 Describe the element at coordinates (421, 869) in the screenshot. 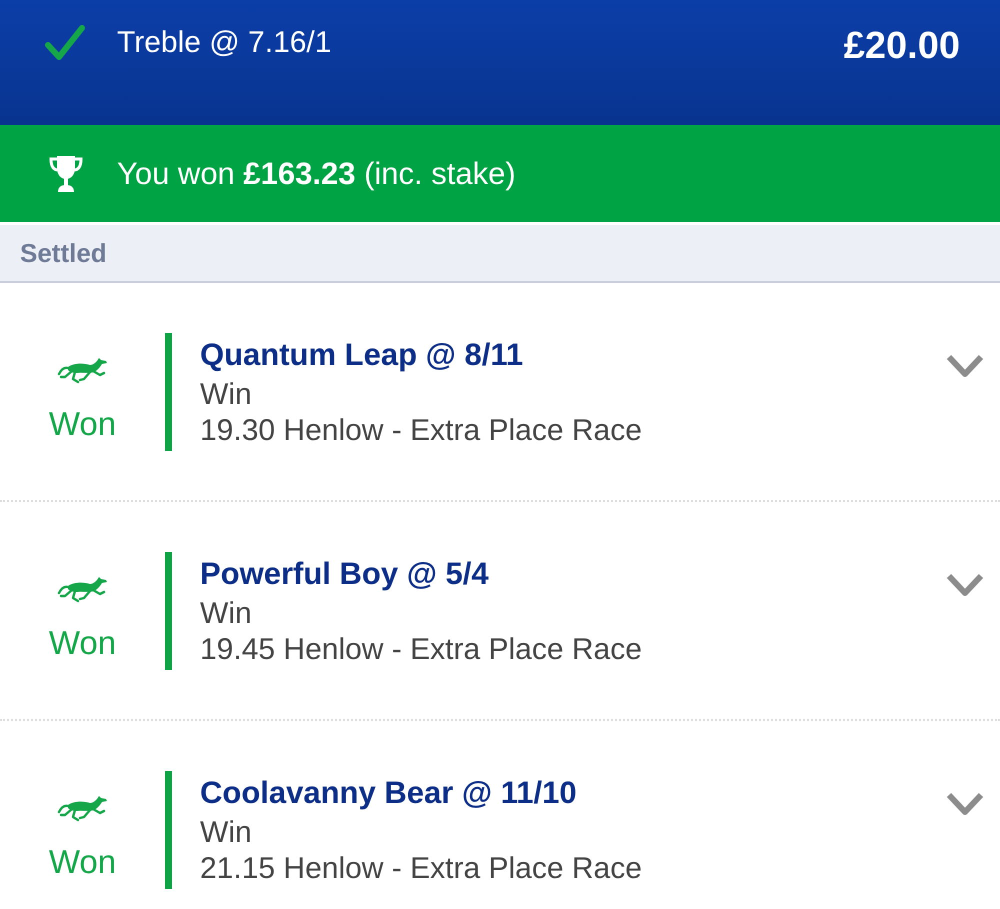

I see `event-label: 21.15 Henlow - Extra Place Race` at that location.